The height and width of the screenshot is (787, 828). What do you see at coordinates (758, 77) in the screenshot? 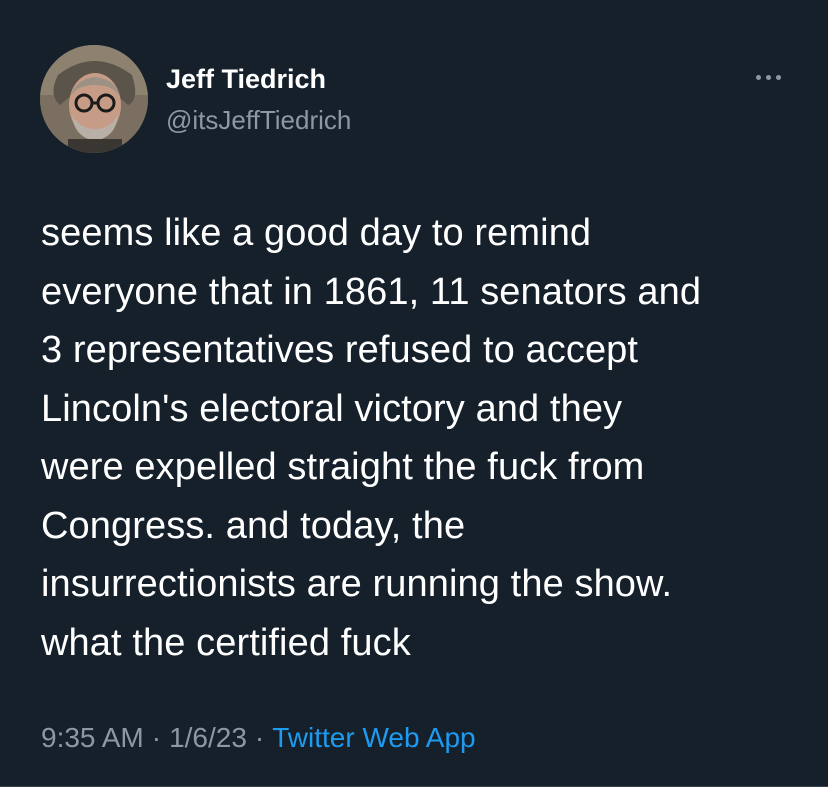
I see `more-horizontal-icon` at bounding box center [758, 77].